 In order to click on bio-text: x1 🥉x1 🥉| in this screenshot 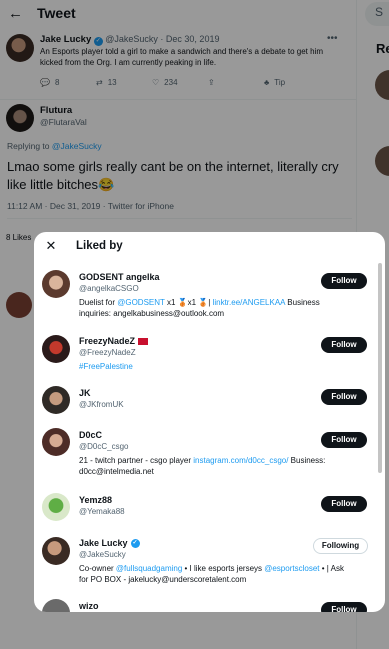, I will do `click(188, 302)`.